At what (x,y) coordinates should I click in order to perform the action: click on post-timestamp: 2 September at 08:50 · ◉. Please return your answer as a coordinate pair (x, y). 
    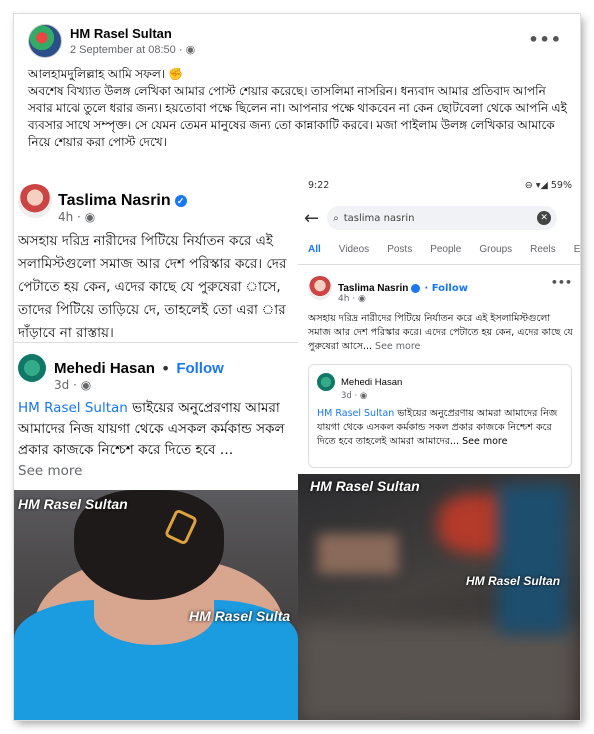
    Looking at the image, I should click on (132, 49).